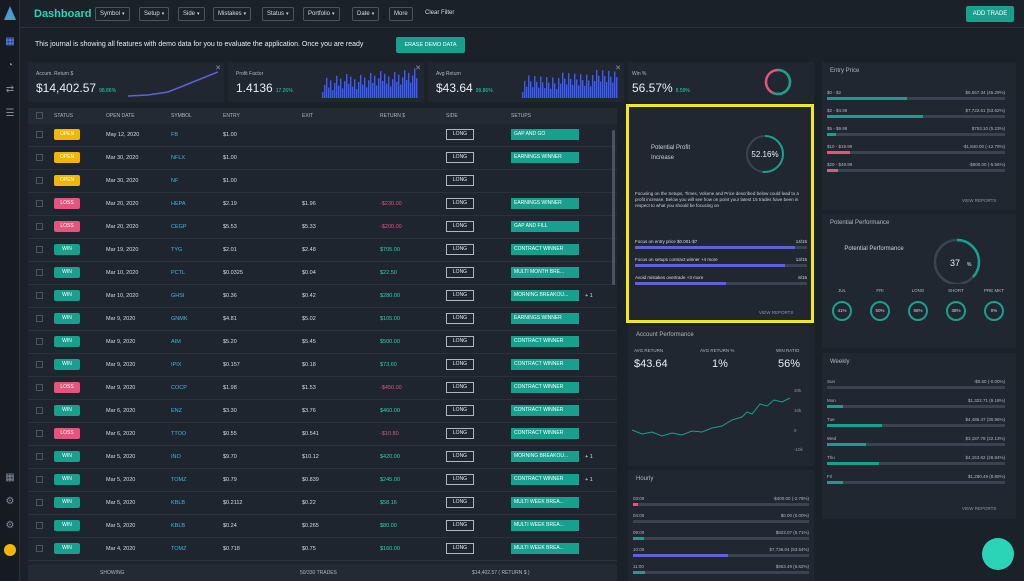 The height and width of the screenshot is (581, 1024). I want to click on avatar, so click(10, 550).